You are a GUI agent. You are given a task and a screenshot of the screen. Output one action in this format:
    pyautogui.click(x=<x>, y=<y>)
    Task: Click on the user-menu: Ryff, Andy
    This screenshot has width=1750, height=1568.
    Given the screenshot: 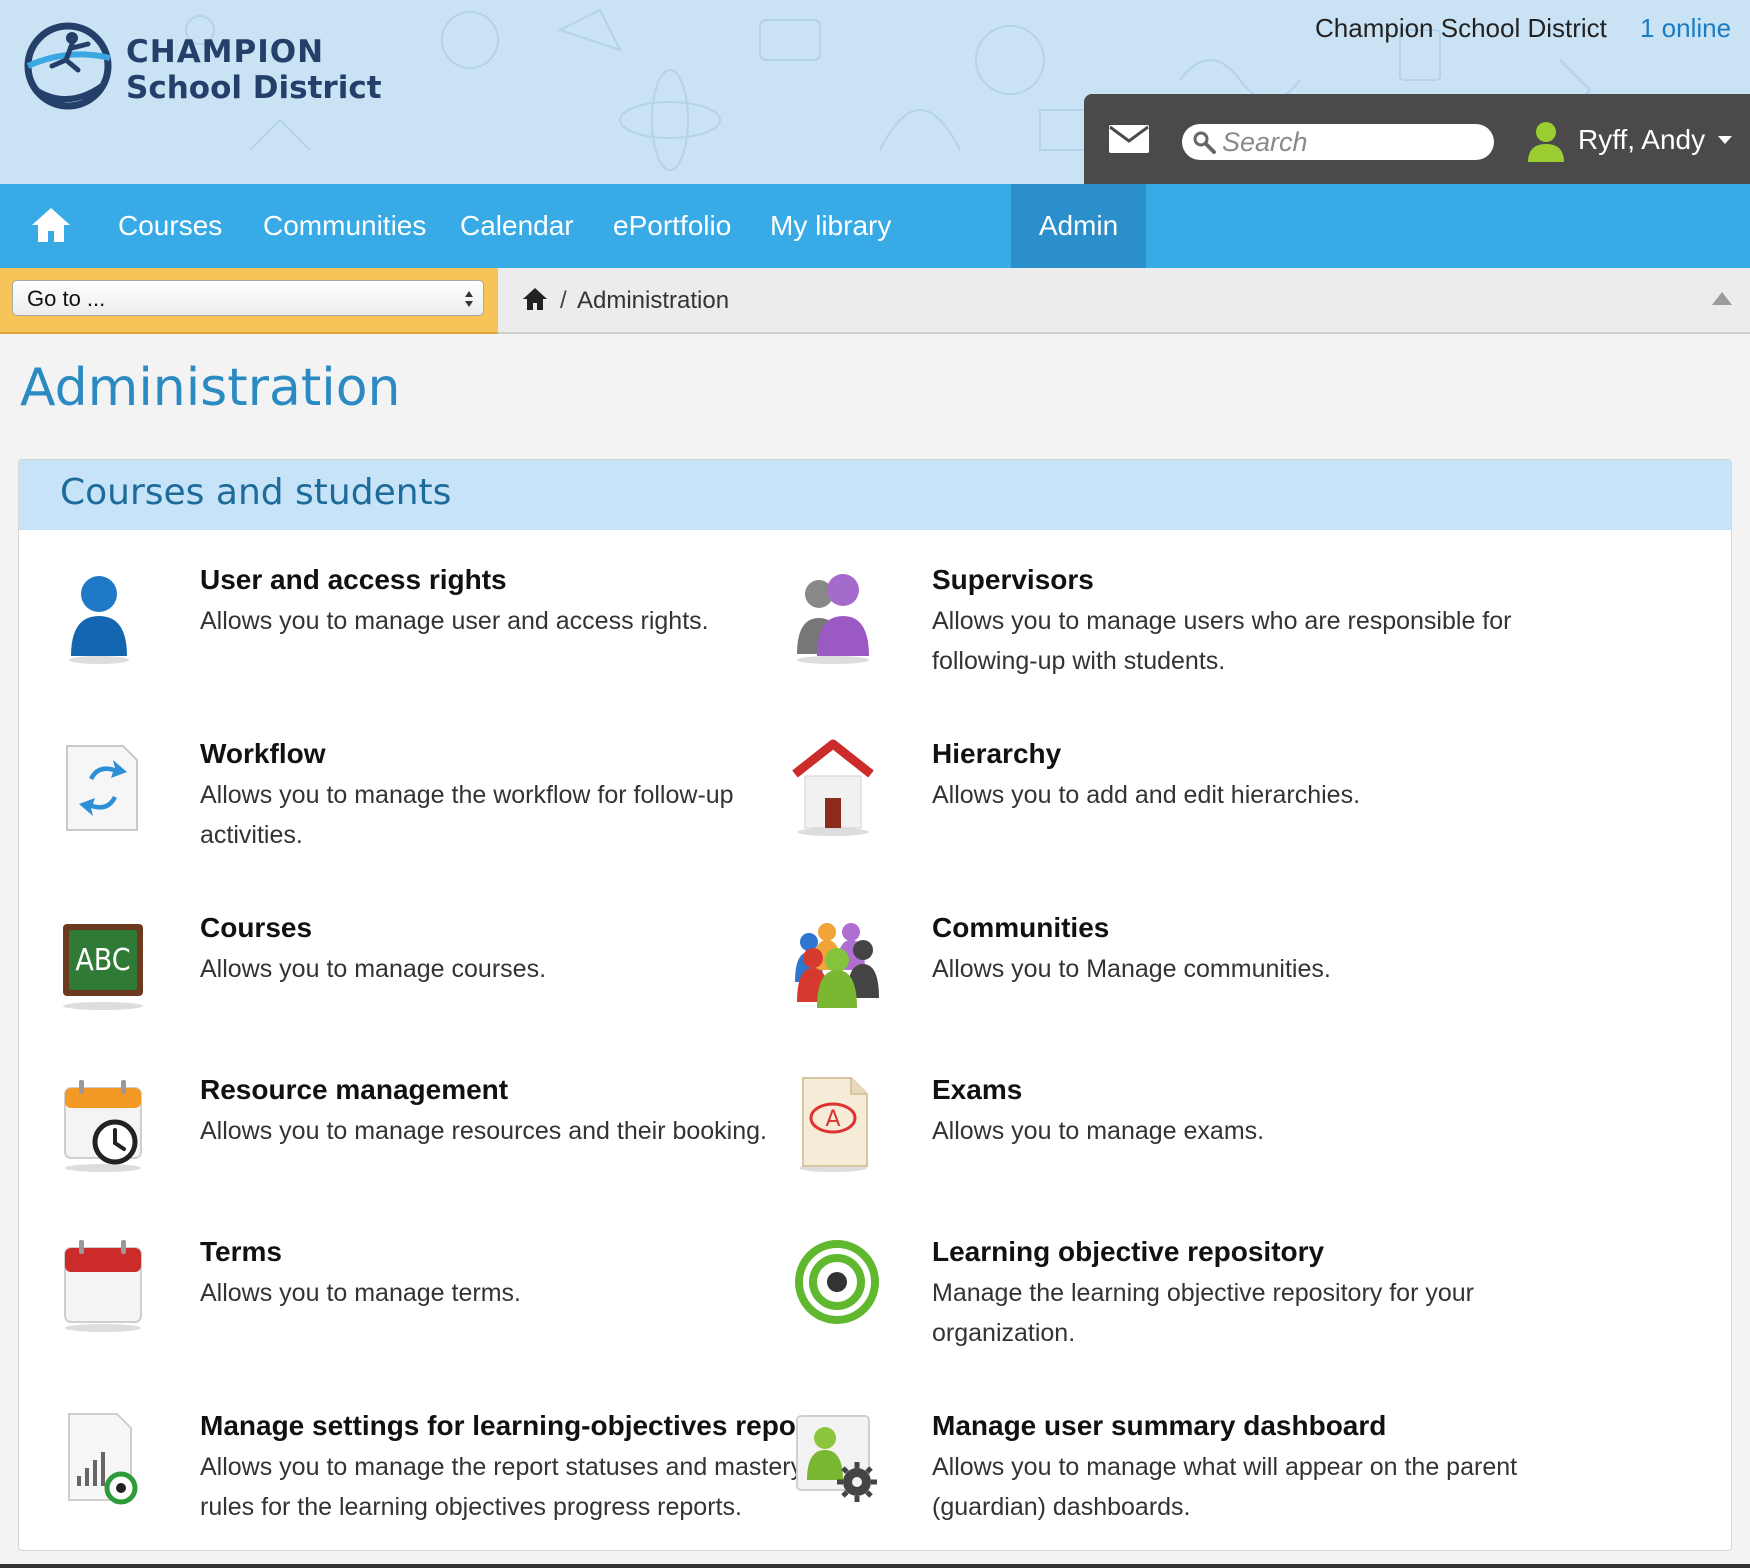 What is the action you would take?
    pyautogui.click(x=1636, y=140)
    